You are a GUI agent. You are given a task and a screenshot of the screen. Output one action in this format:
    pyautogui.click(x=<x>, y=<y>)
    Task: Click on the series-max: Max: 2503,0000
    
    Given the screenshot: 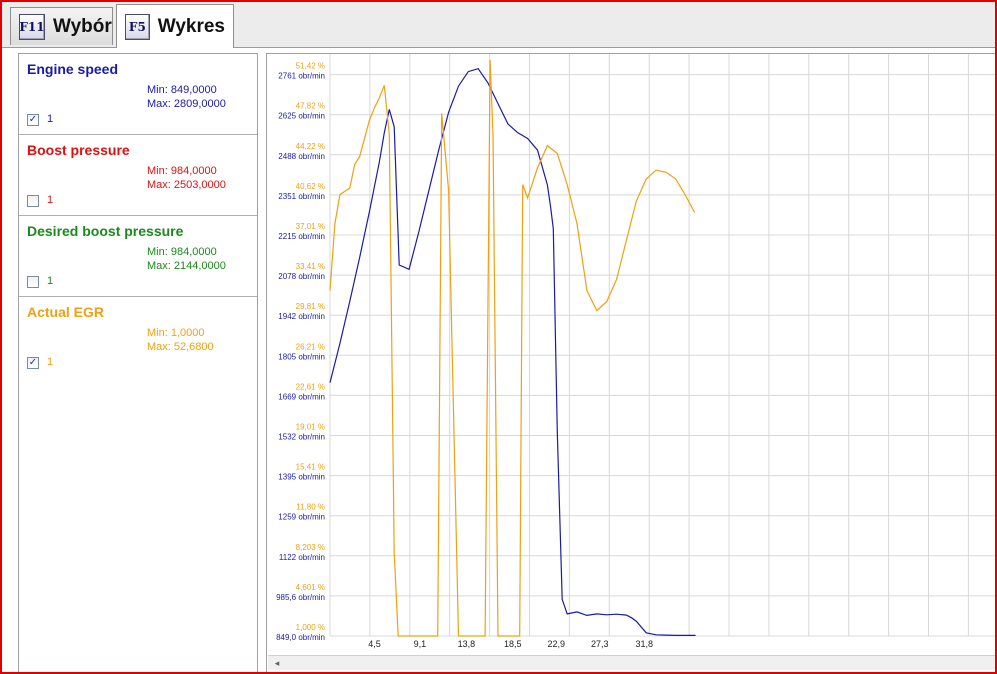 What is the action you would take?
    pyautogui.click(x=186, y=185)
    